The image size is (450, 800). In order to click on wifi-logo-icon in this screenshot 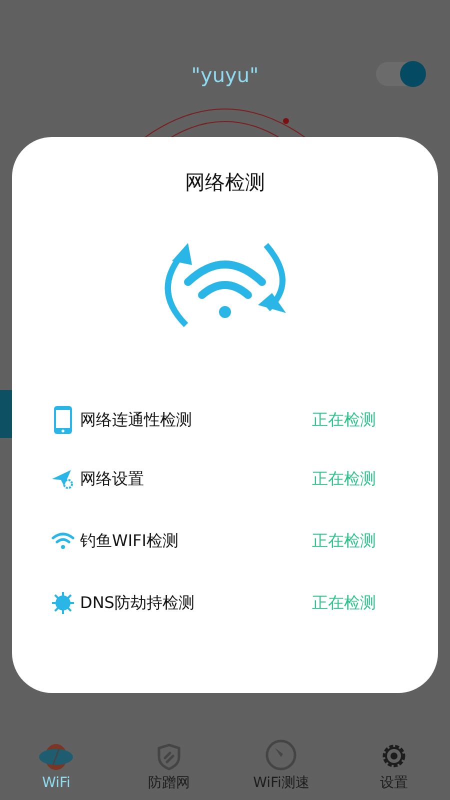, I will do `click(56, 757)`.